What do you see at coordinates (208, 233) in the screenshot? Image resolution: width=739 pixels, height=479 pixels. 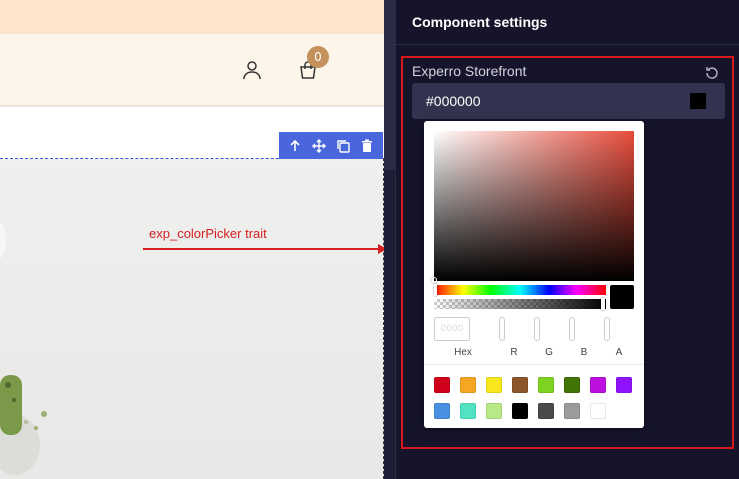 I see `annotation-label: exp_colorPicker trait` at bounding box center [208, 233].